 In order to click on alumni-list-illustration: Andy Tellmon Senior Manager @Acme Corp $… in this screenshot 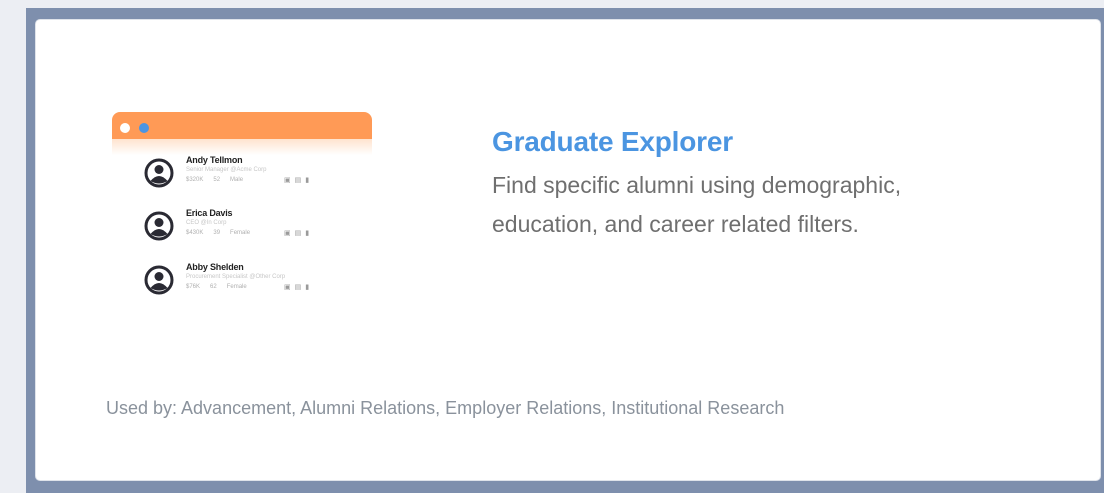, I will do `click(242, 207)`.